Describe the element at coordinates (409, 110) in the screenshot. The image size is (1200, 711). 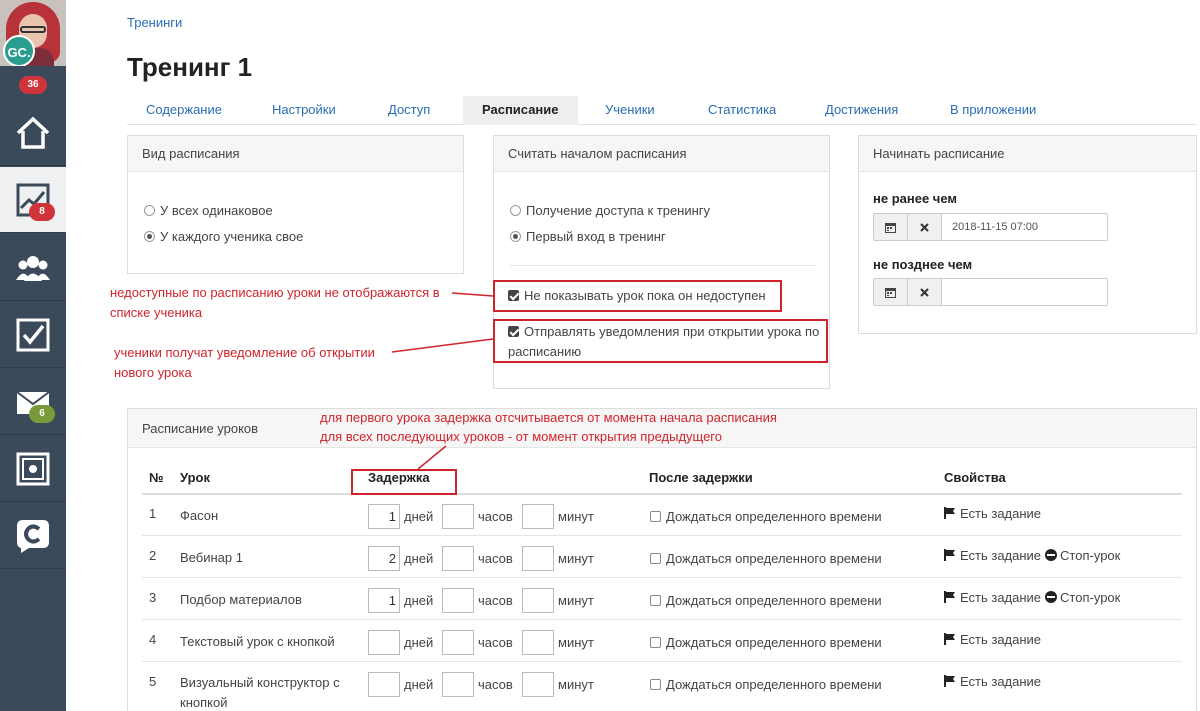
I see `tab-access: Доступ` at that location.